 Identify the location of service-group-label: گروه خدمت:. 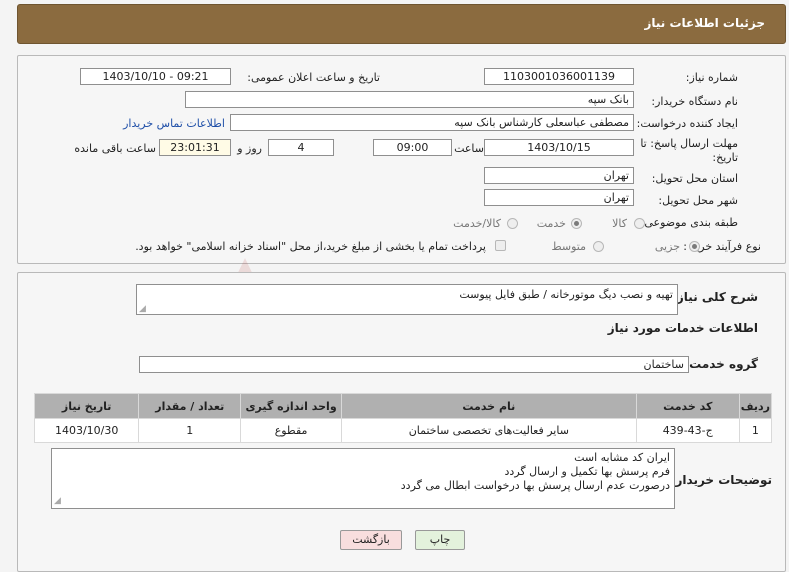
(721, 364).